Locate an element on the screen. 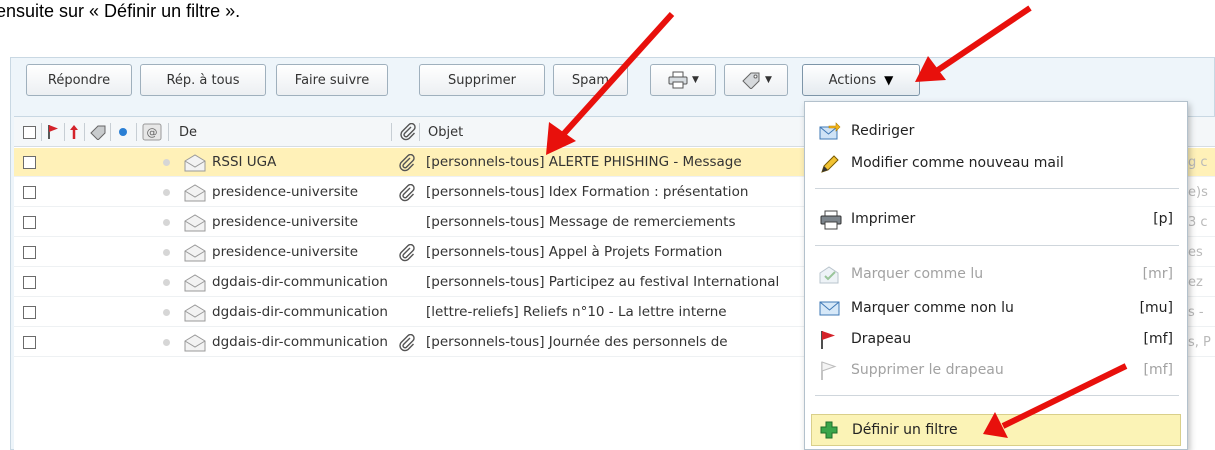 This screenshot has width=1215, height=450. attachment-column-icon is located at coordinates (408, 132).